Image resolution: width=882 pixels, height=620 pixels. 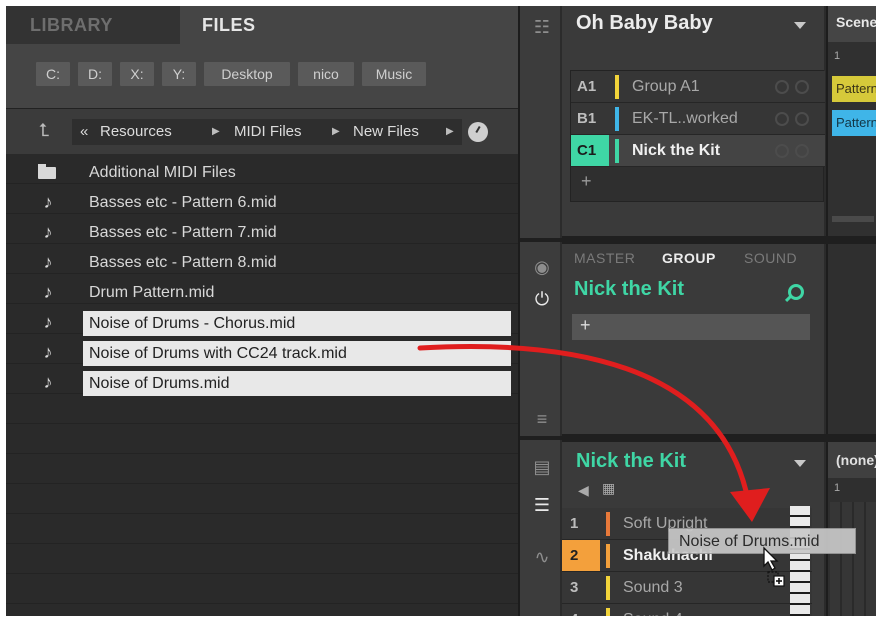 I want to click on sound-row-4: 4 Sound 4, so click(x=687, y=610).